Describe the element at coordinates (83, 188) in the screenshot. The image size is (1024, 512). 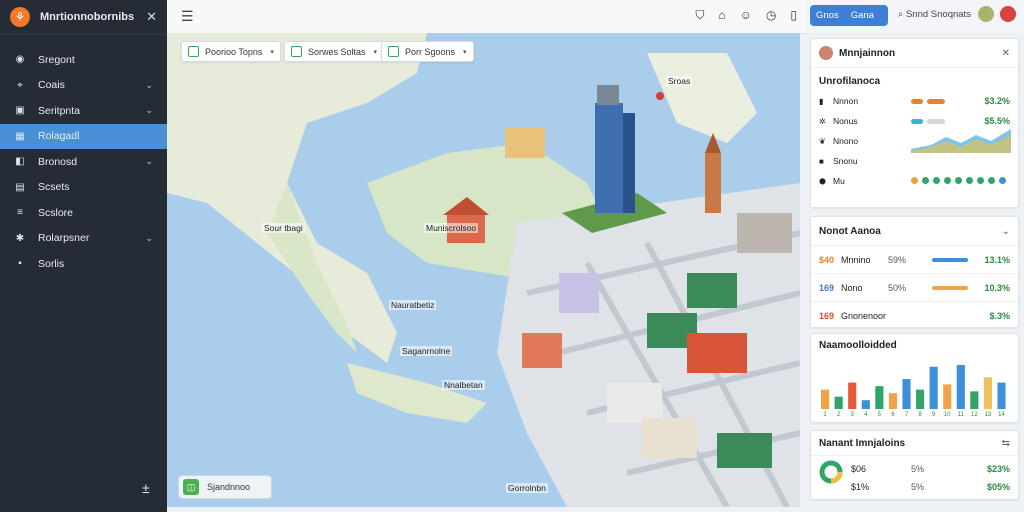
I see `sidebar-item-5: ▤ Scsets` at that location.